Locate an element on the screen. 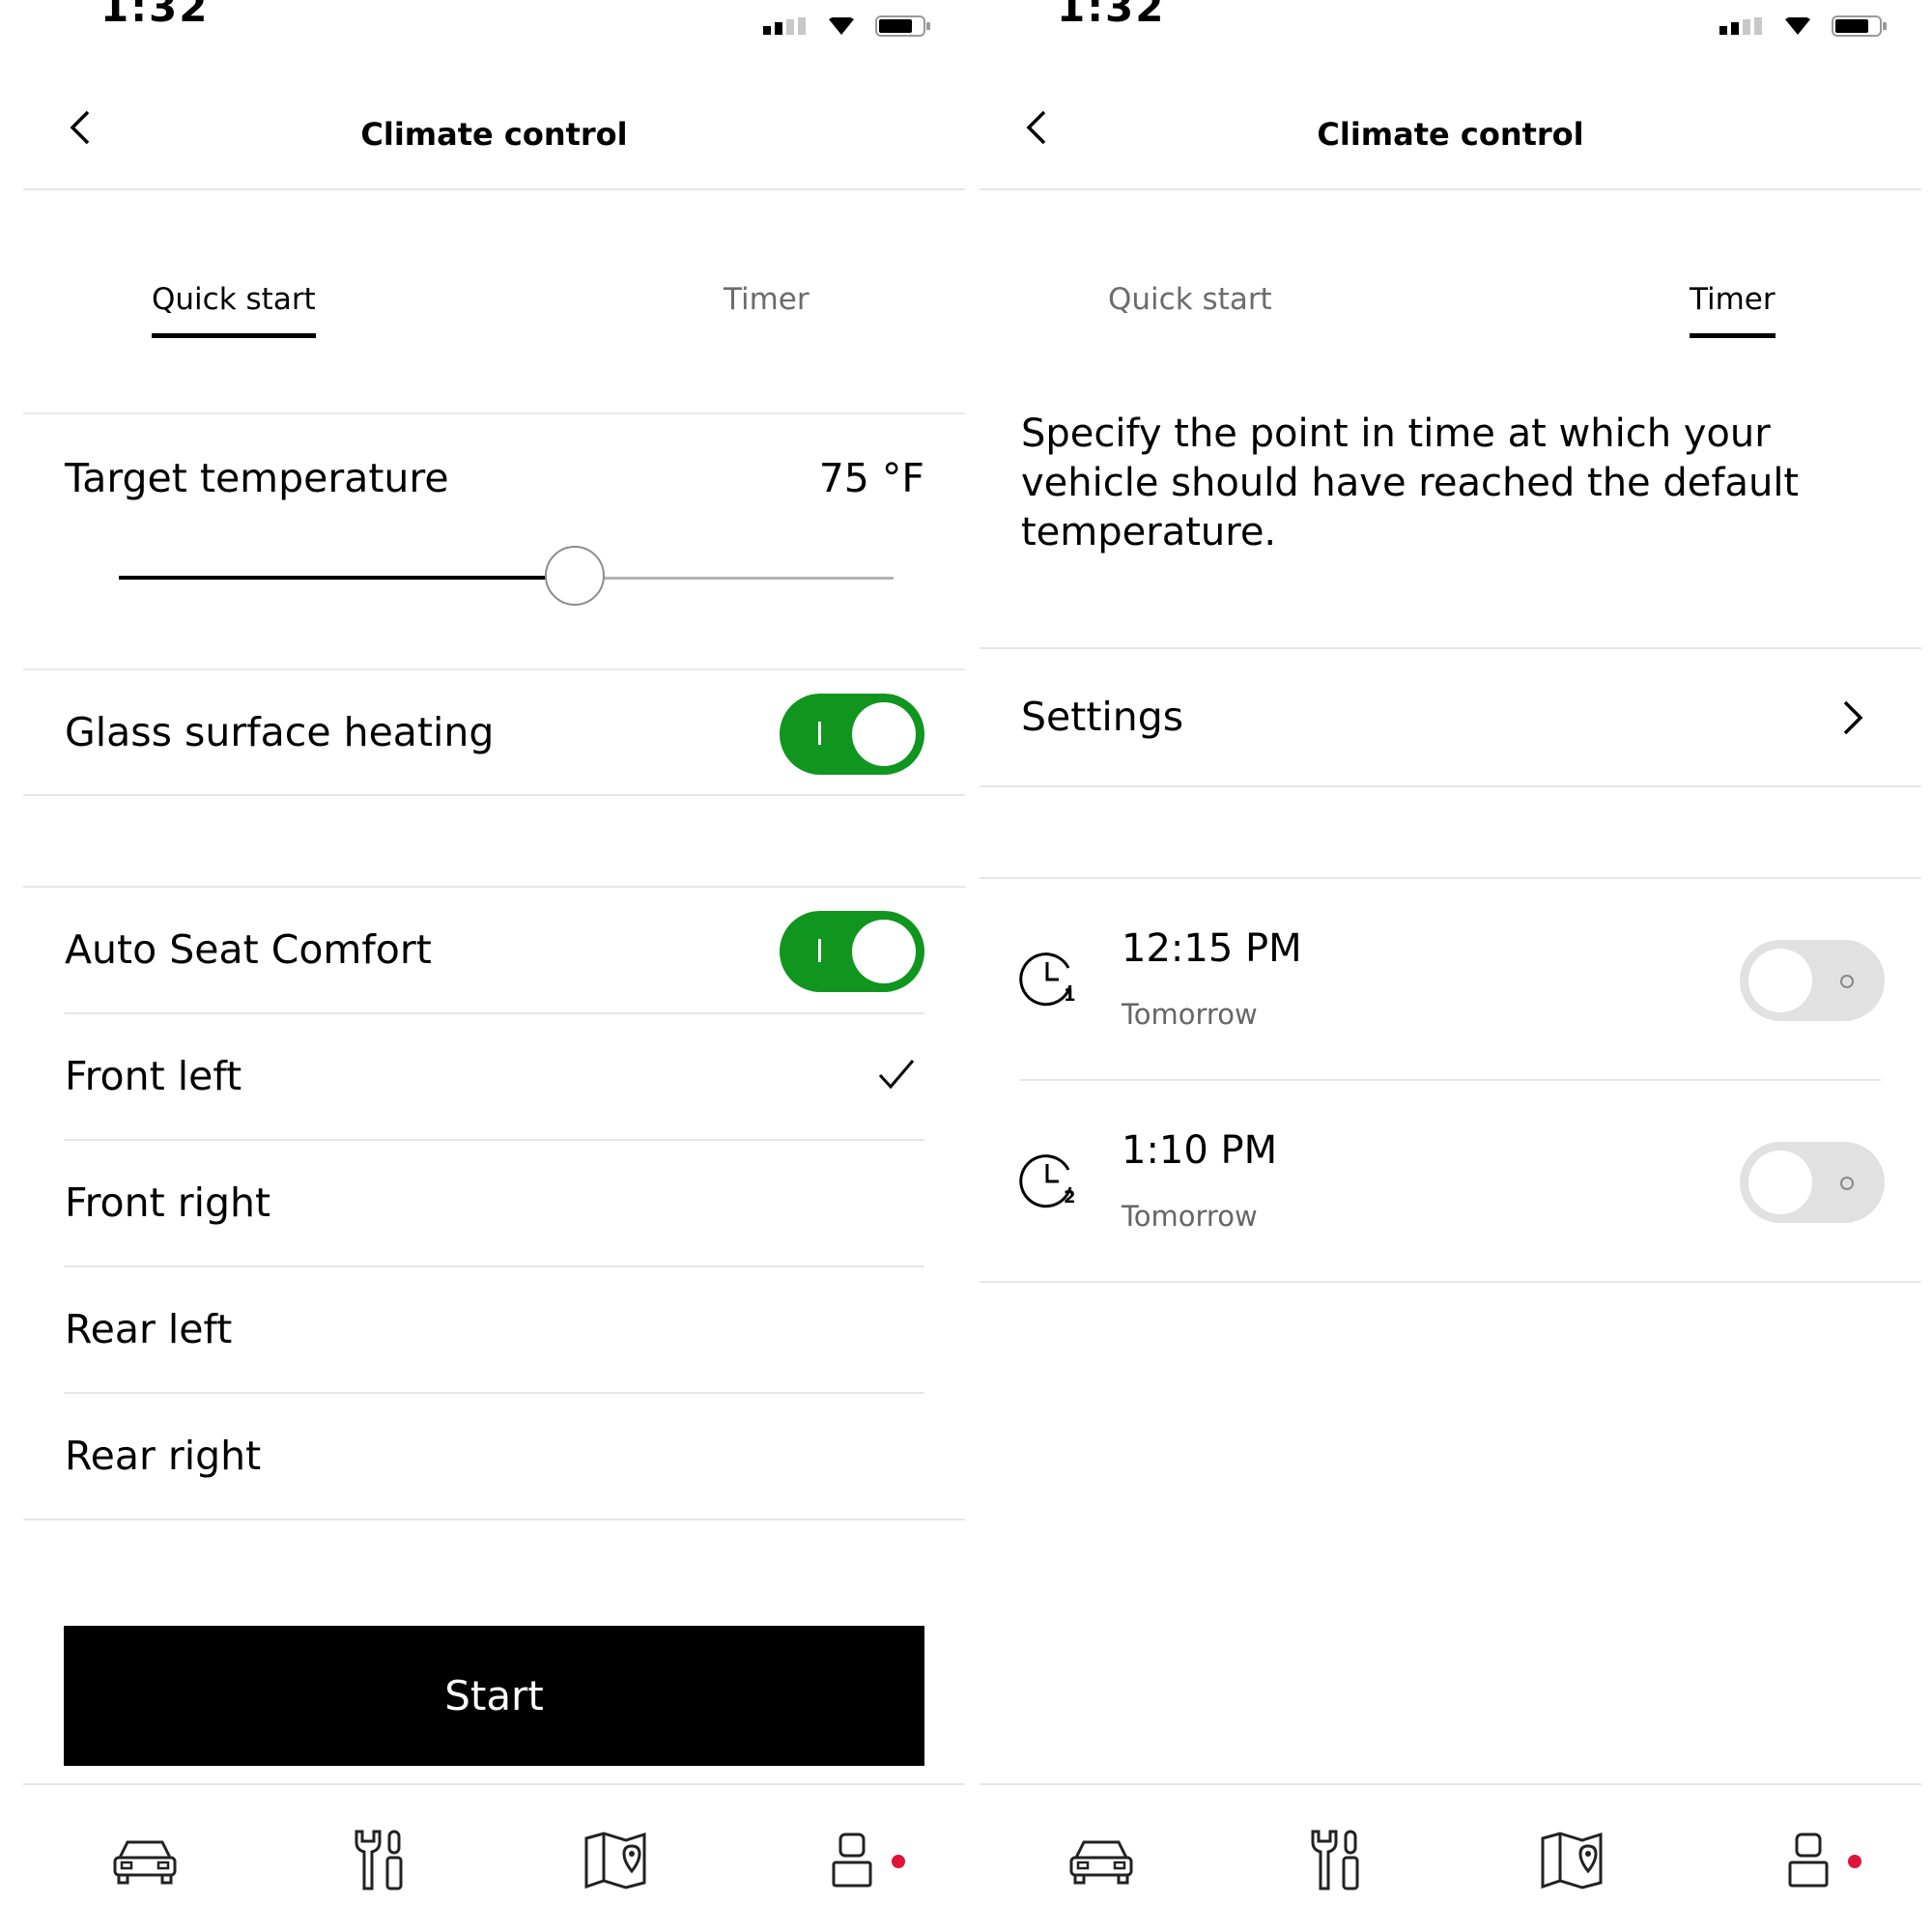 The width and height of the screenshot is (1932, 1932). slider-track-empty is located at coordinates (746, 578).